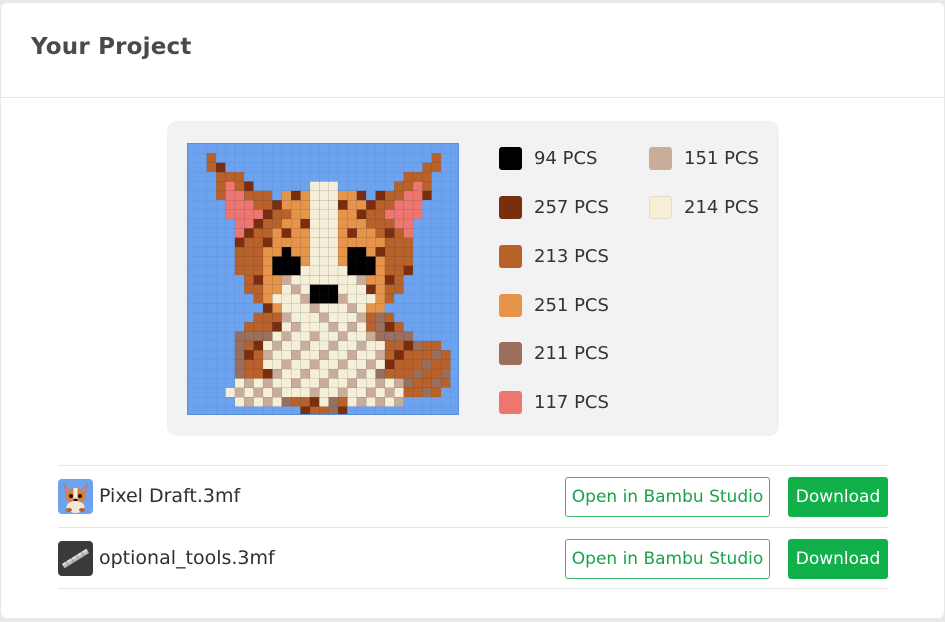 The image size is (945, 622). What do you see at coordinates (554, 305) in the screenshot?
I see `swatch-item: 251 PCS` at bounding box center [554, 305].